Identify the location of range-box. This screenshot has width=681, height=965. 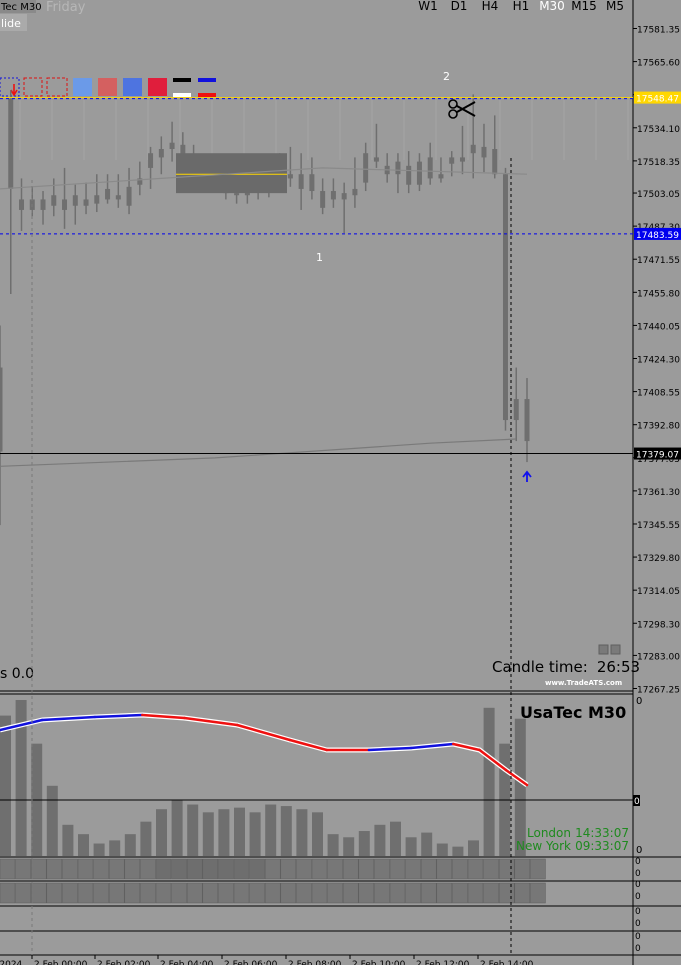
(231, 173).